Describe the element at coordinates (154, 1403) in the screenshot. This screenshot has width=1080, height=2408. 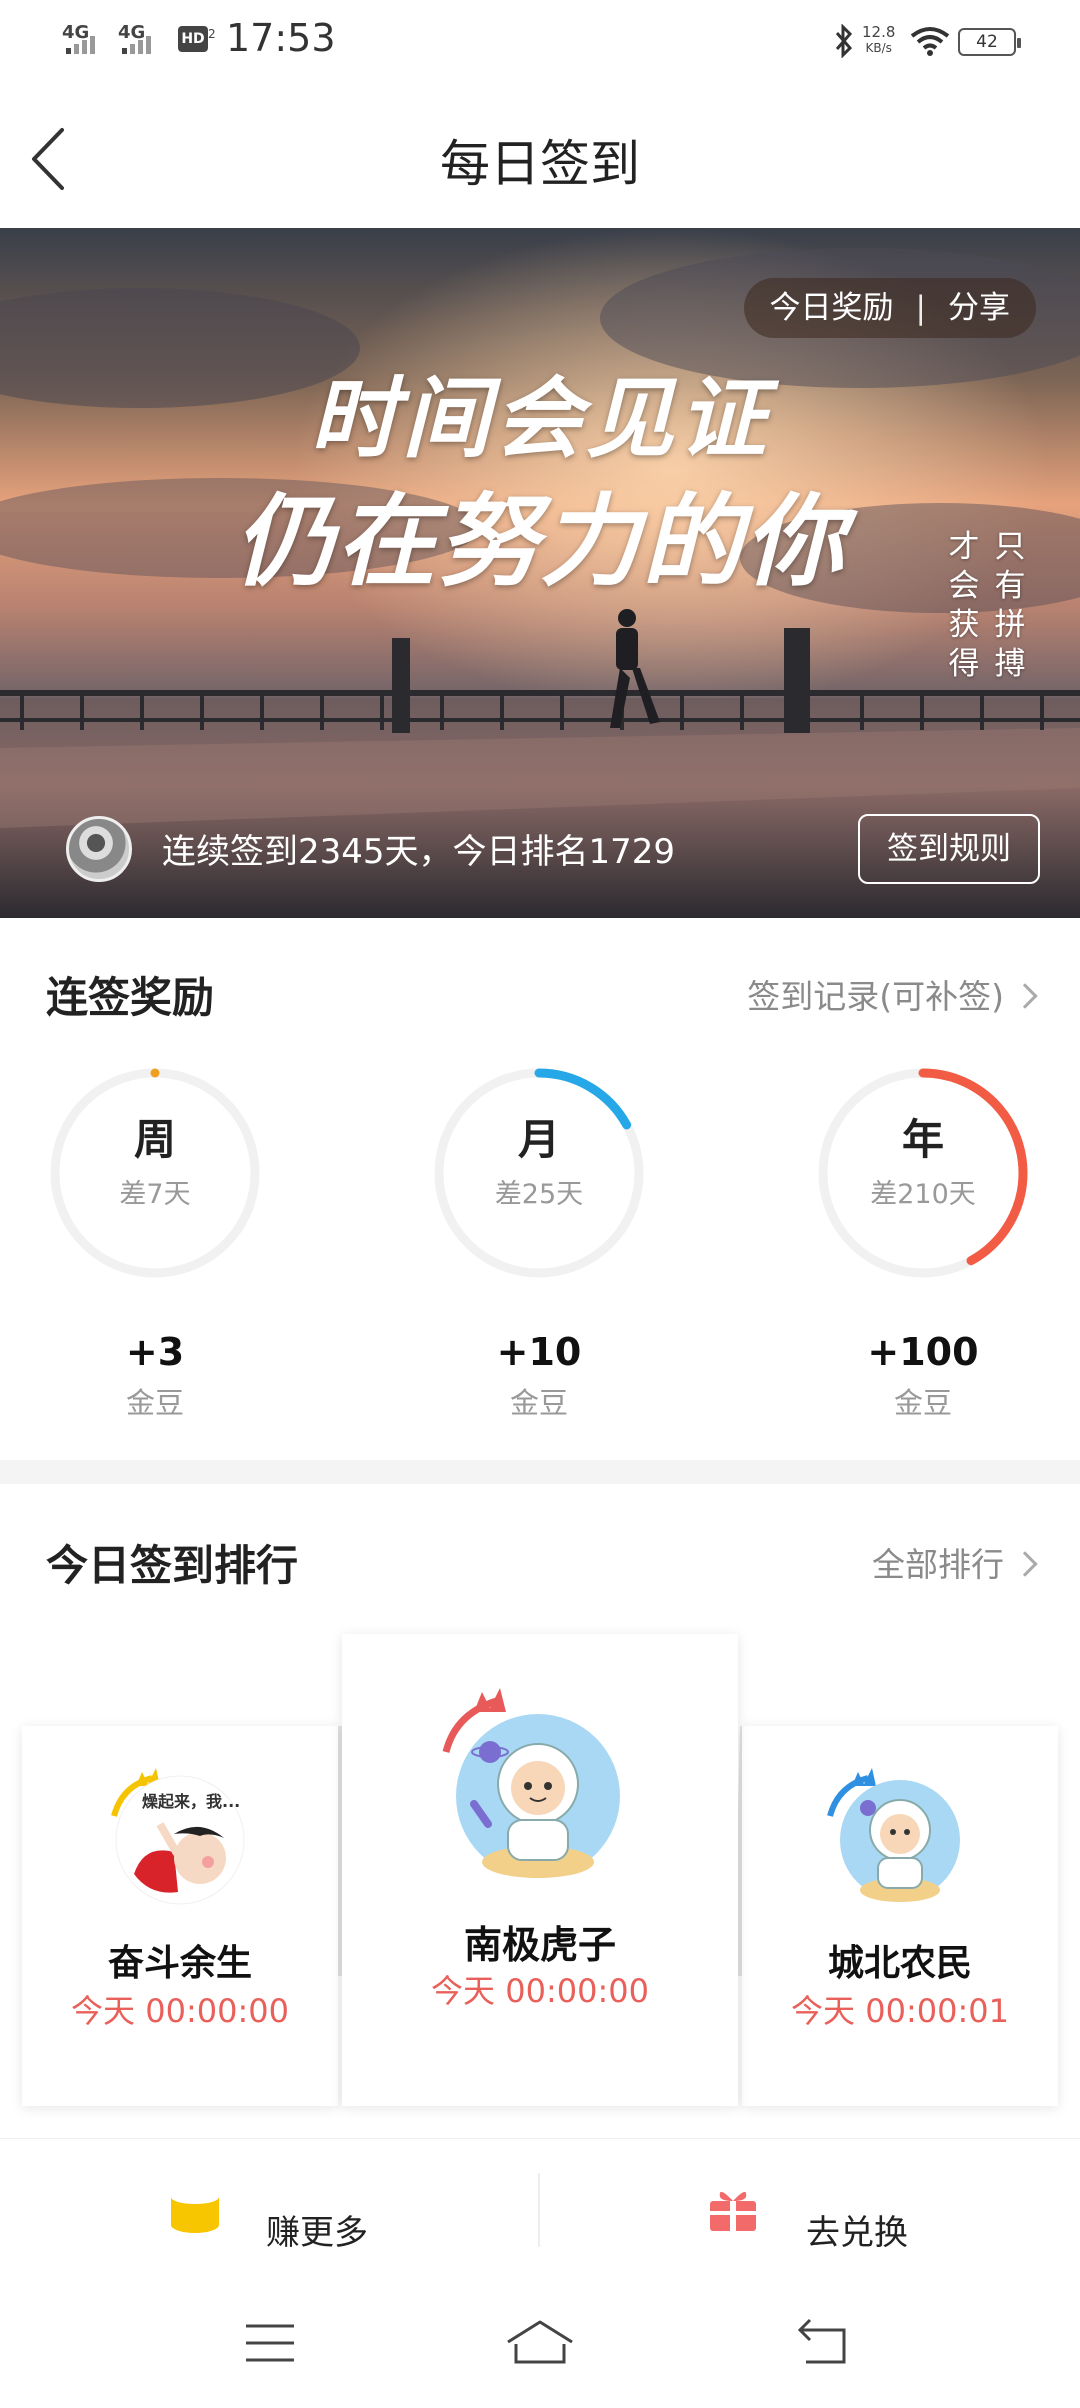
I see `reward-unit-0: 金豆` at that location.